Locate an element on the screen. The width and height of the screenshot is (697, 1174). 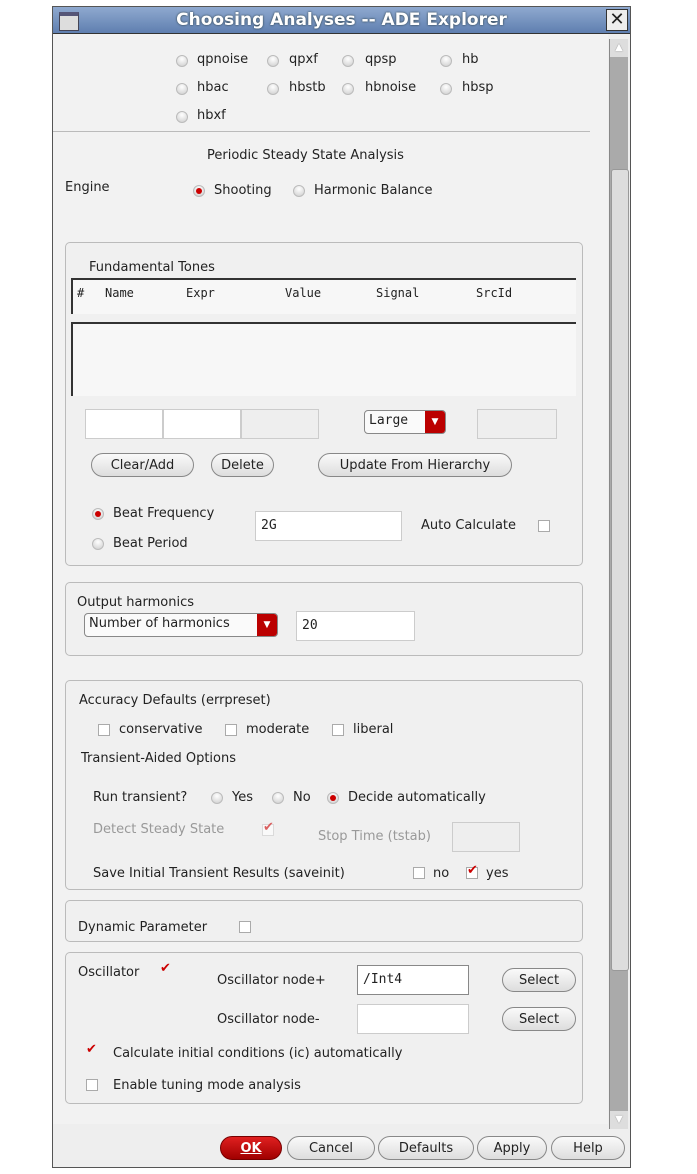
defaults-button: Defaults is located at coordinates (426, 1148).